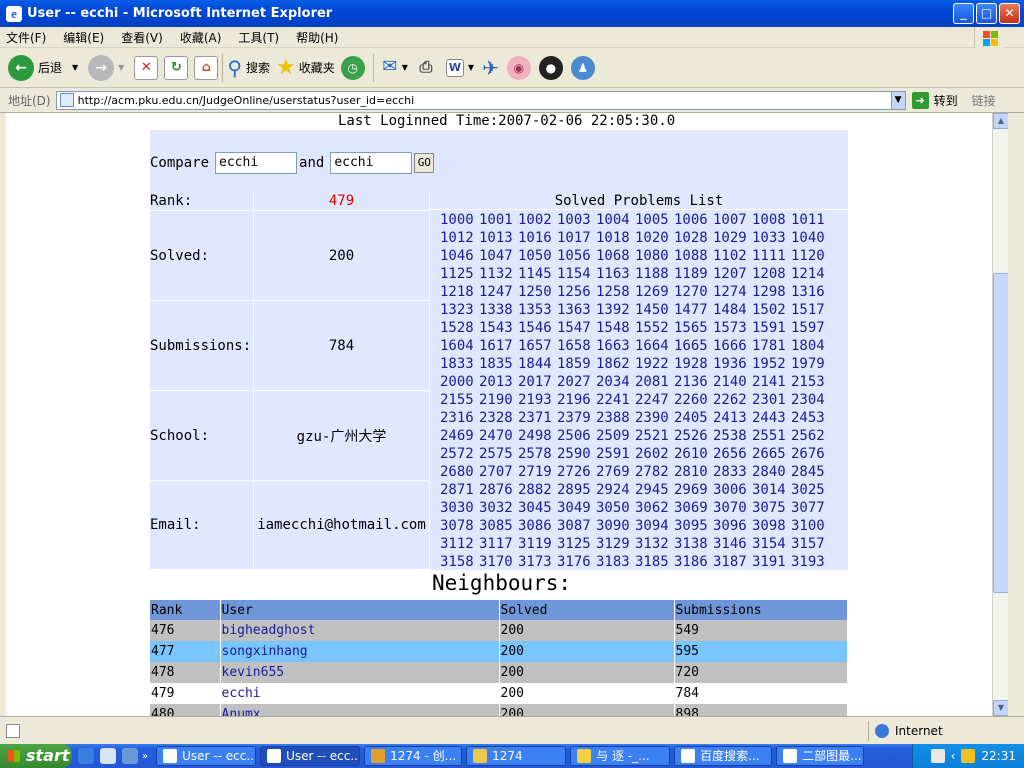 The image size is (1024, 768). Describe the element at coordinates (810, 328) in the screenshot. I see `problem-link: 1597` at that location.